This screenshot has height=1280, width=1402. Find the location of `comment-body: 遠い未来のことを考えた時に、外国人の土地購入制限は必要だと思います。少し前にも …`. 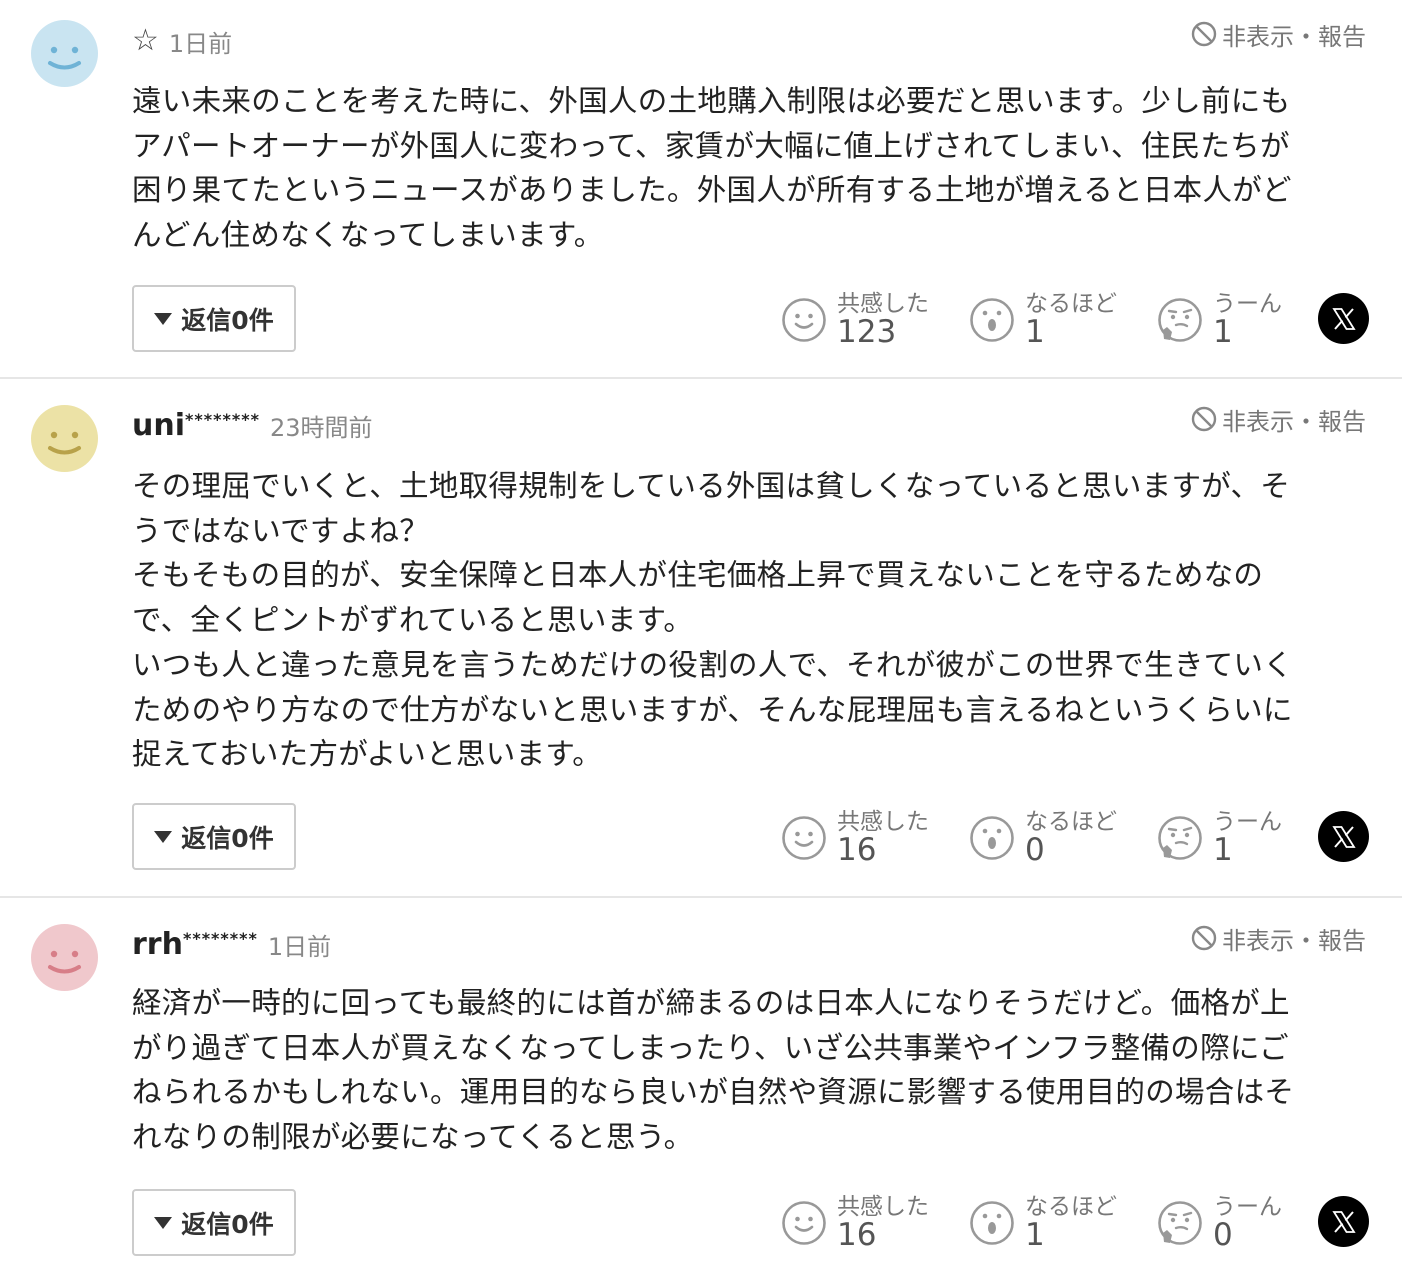

comment-body: 遠い未来のことを考えた時に、外国人の土地購入制限は必要だと思います。少し前にも … is located at coordinates (747, 168).